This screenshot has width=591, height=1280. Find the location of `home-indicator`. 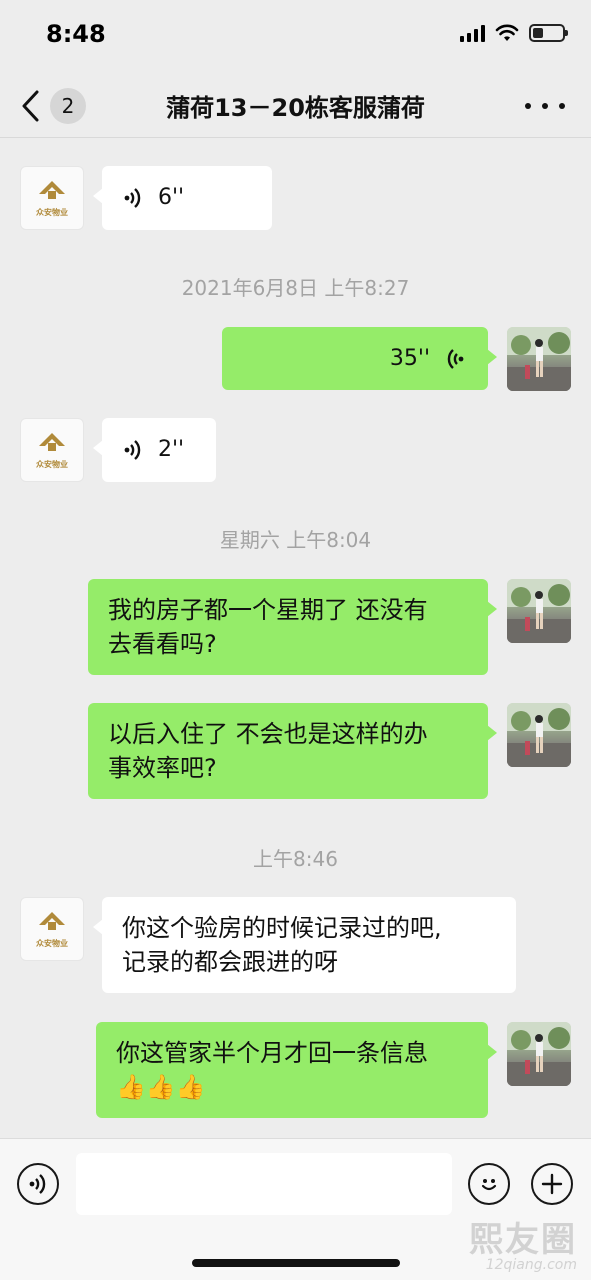

home-indicator is located at coordinates (296, 1263).